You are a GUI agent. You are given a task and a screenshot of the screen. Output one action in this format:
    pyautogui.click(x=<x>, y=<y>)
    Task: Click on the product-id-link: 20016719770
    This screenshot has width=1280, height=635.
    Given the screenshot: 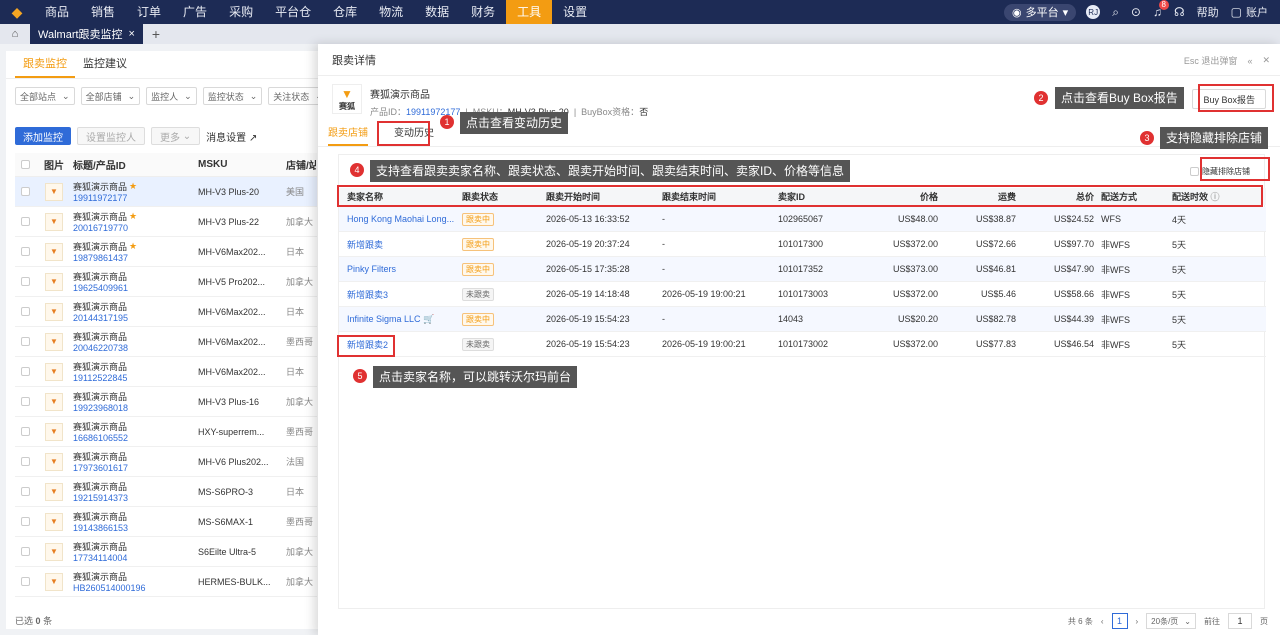 What is the action you would take?
    pyautogui.click(x=135, y=228)
    